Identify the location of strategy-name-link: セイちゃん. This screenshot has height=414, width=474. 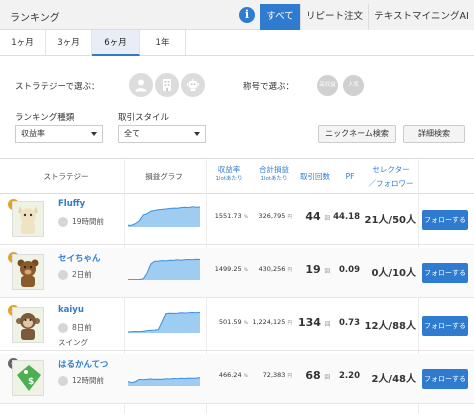
(79, 258).